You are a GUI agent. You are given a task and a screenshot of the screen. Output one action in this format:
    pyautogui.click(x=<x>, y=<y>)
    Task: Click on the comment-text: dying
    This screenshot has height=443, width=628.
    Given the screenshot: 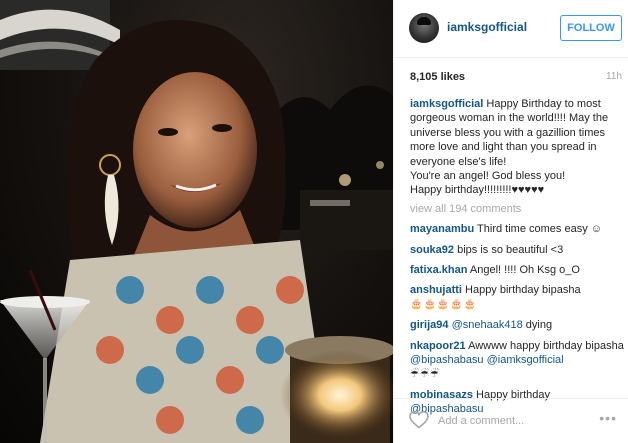 What is the action you would take?
    pyautogui.click(x=537, y=325)
    